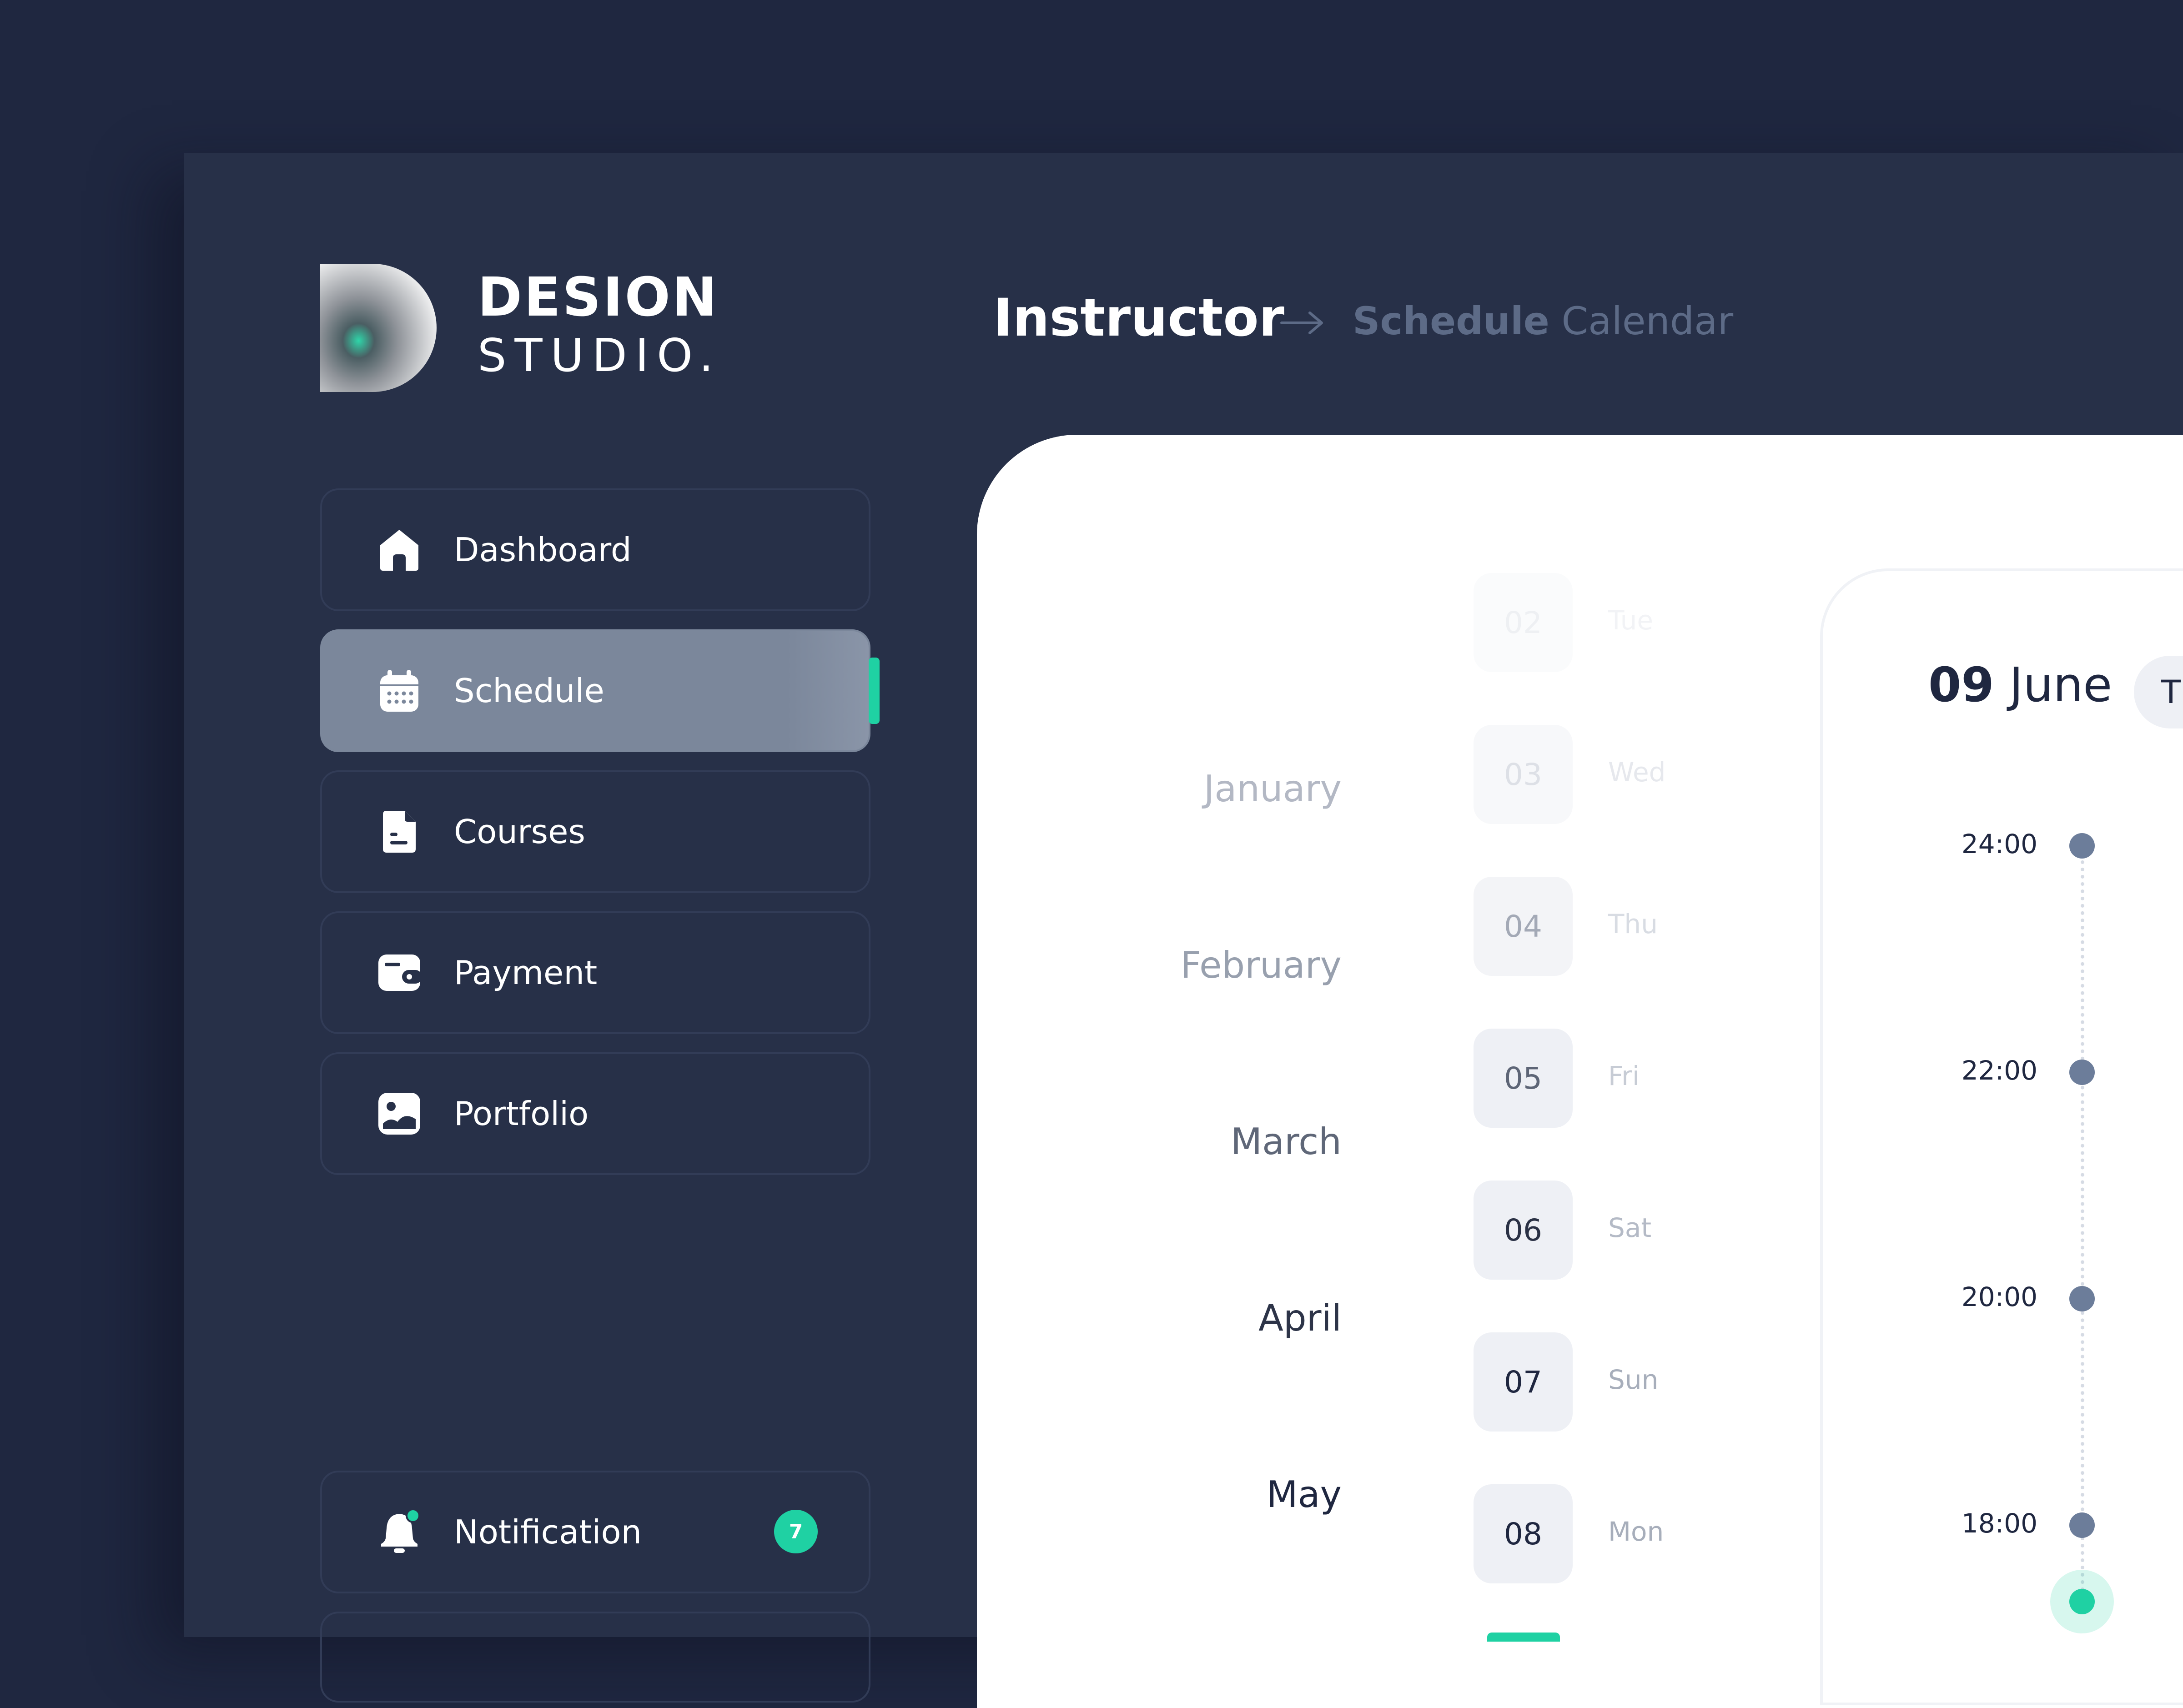 The image size is (2183, 1708). I want to click on time-label: 18:00, so click(1999, 1523).